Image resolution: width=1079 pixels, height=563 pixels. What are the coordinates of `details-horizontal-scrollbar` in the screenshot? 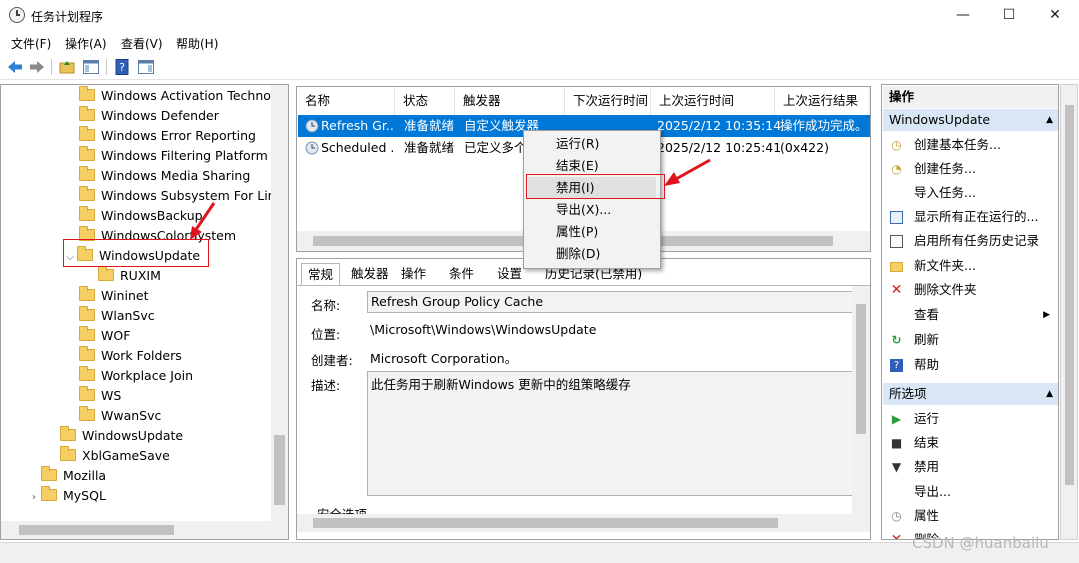 It's located at (583, 523).